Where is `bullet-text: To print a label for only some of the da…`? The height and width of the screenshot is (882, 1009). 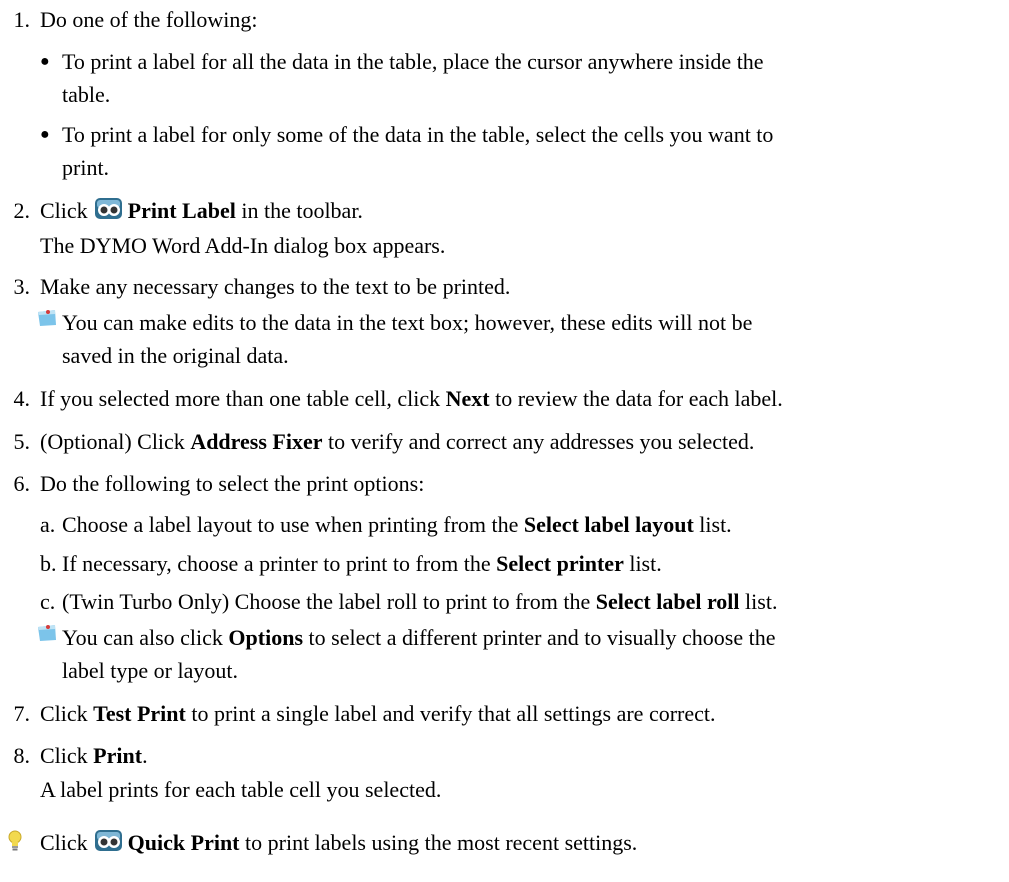 bullet-text: To print a label for only some of the da… is located at coordinates (418, 134).